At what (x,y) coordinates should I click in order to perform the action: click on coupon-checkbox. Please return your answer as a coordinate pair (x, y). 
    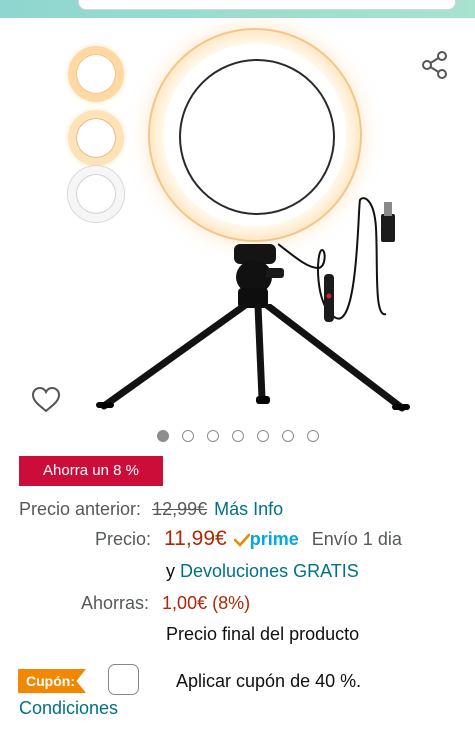
    Looking at the image, I should click on (123, 679).